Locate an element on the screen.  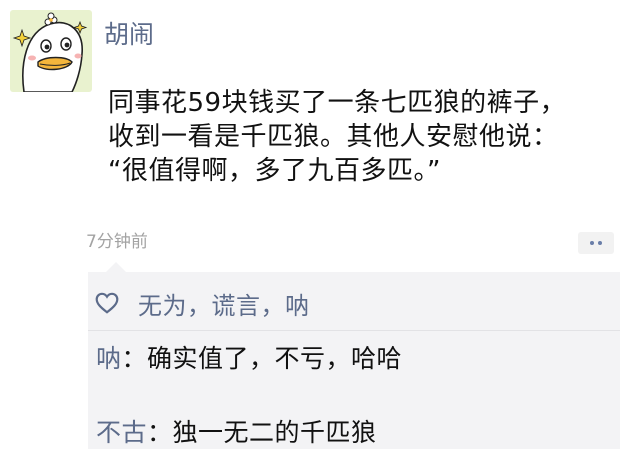
post-author-name: 胡闹 is located at coordinates (129, 35).